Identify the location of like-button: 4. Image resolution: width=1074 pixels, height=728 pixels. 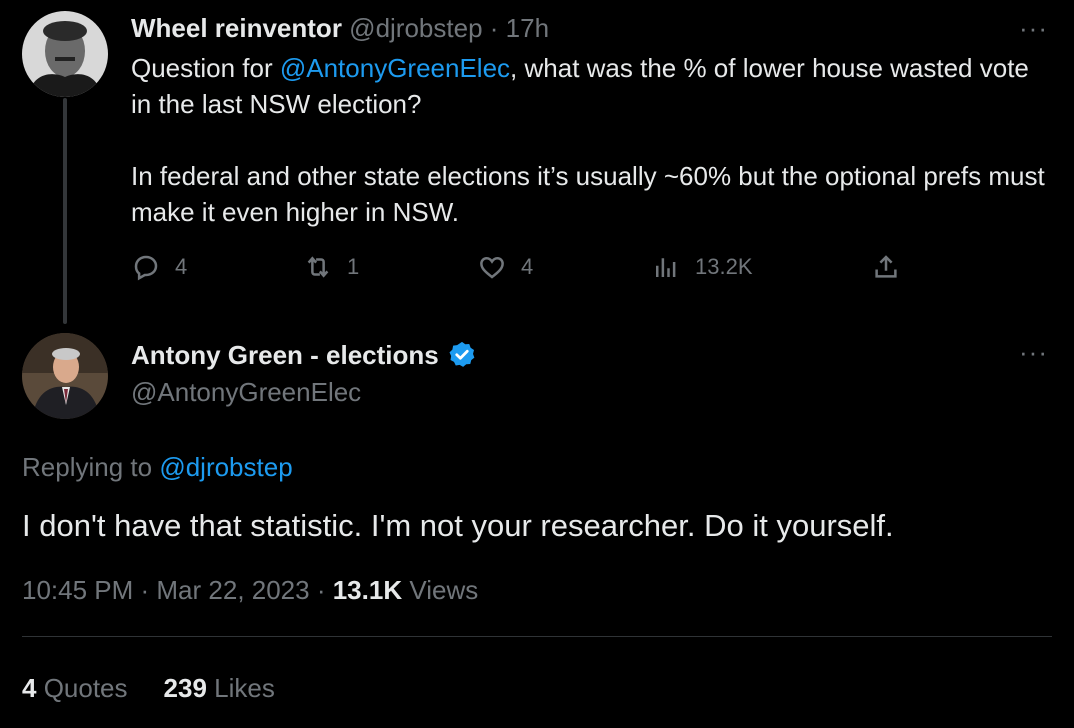
(505, 267).